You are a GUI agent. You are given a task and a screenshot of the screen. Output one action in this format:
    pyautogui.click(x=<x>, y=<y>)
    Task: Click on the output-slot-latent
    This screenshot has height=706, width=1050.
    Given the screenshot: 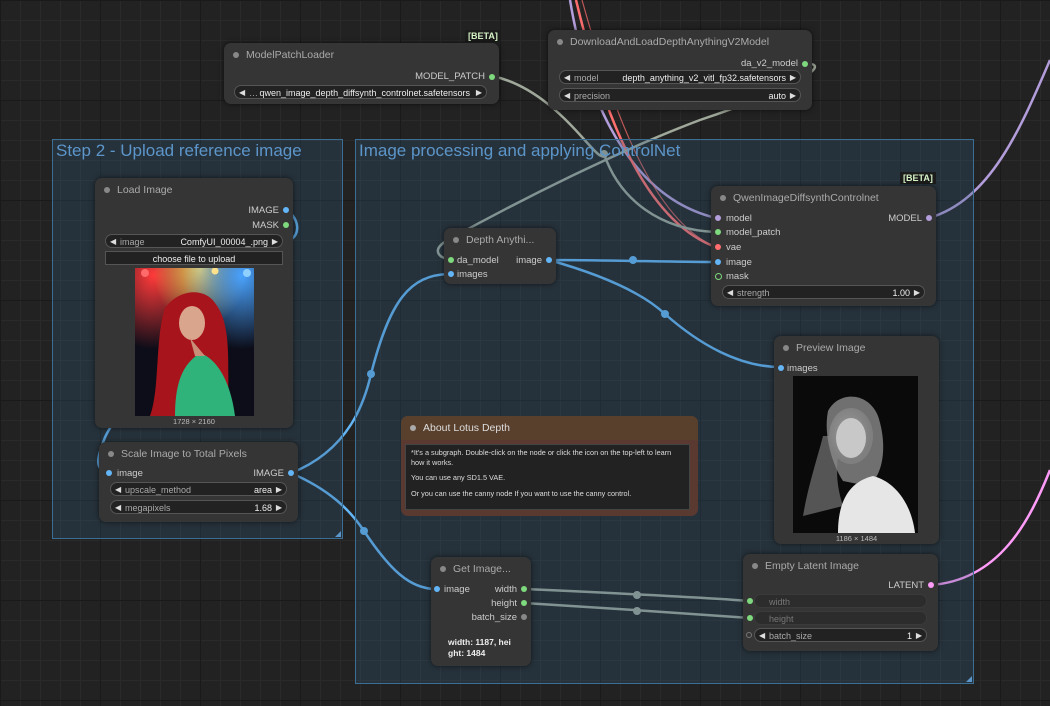 What is the action you would take?
    pyautogui.click(x=931, y=585)
    